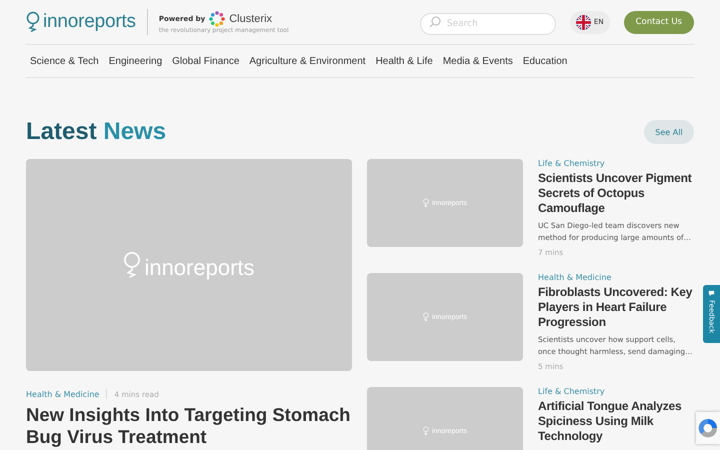 The width and height of the screenshot is (720, 450). I want to click on article-title: Artificial Tongue Analyzes Spiciness Using Milk Technology, so click(616, 421).